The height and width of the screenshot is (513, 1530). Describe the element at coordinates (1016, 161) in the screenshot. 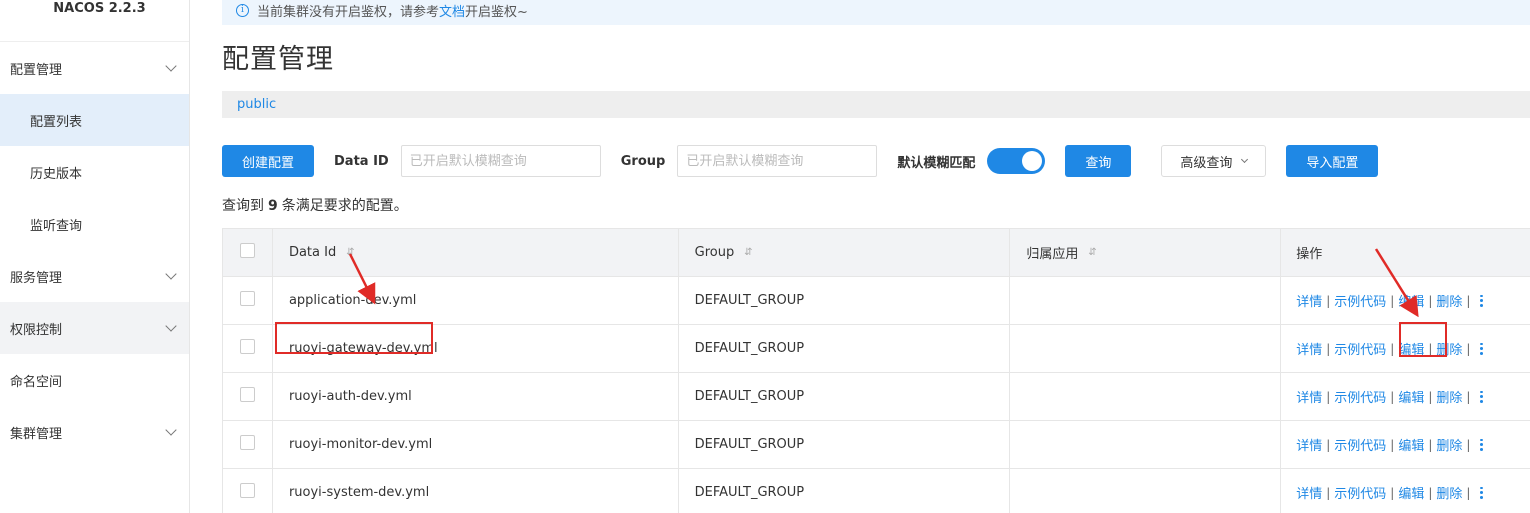

I see `fuzzy-match-toggle` at that location.